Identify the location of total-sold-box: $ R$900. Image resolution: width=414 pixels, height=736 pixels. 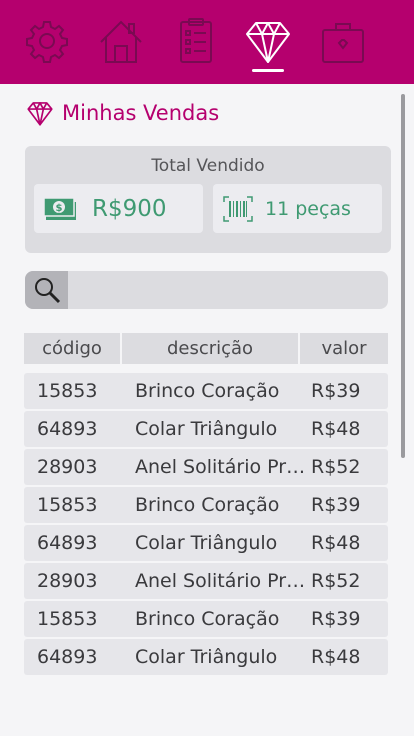
(118, 208).